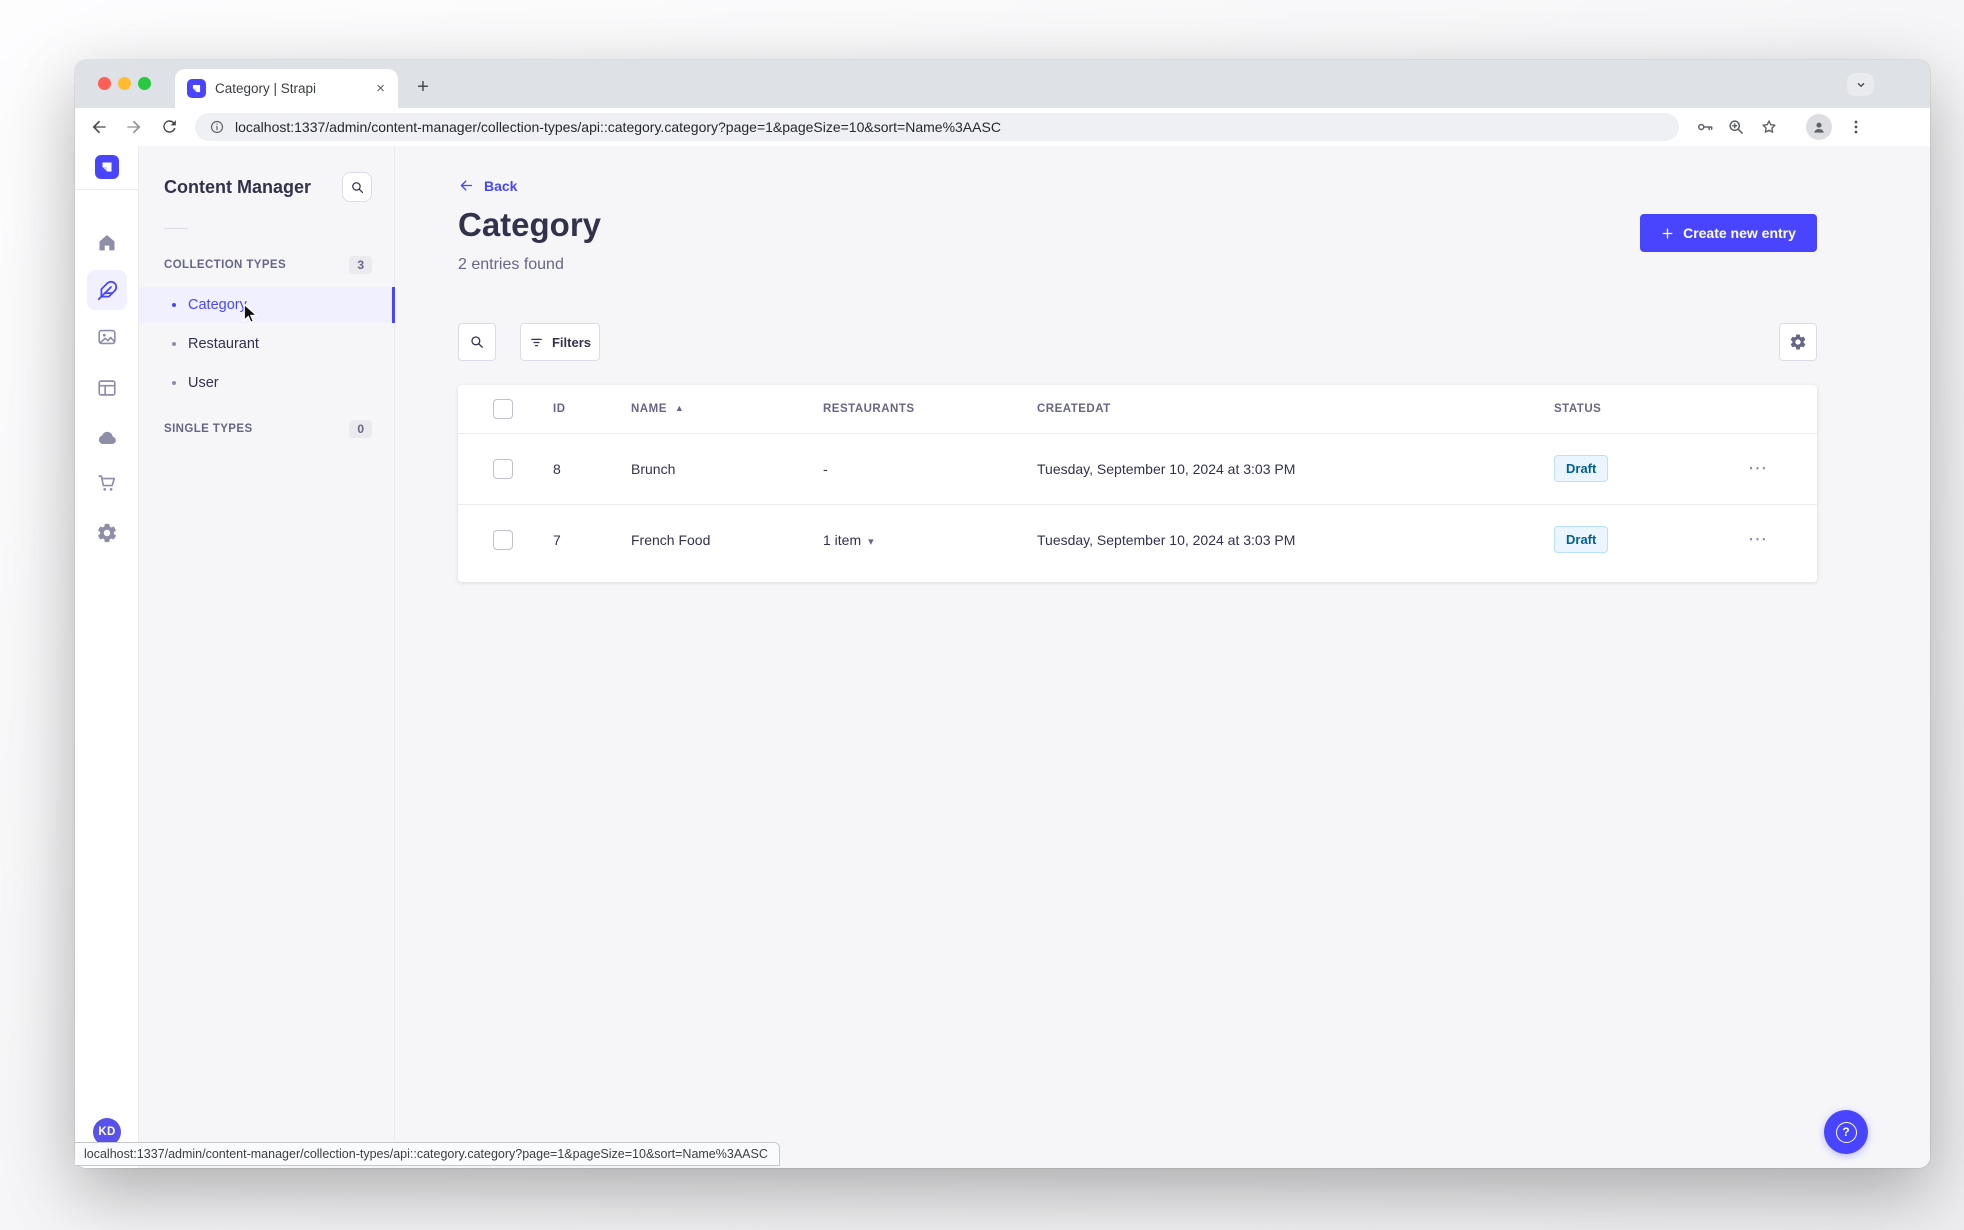 The width and height of the screenshot is (1964, 1230). Describe the element at coordinates (1002, 84) in the screenshot. I see `browser-tab-strip: Category | Strapi × +` at that location.